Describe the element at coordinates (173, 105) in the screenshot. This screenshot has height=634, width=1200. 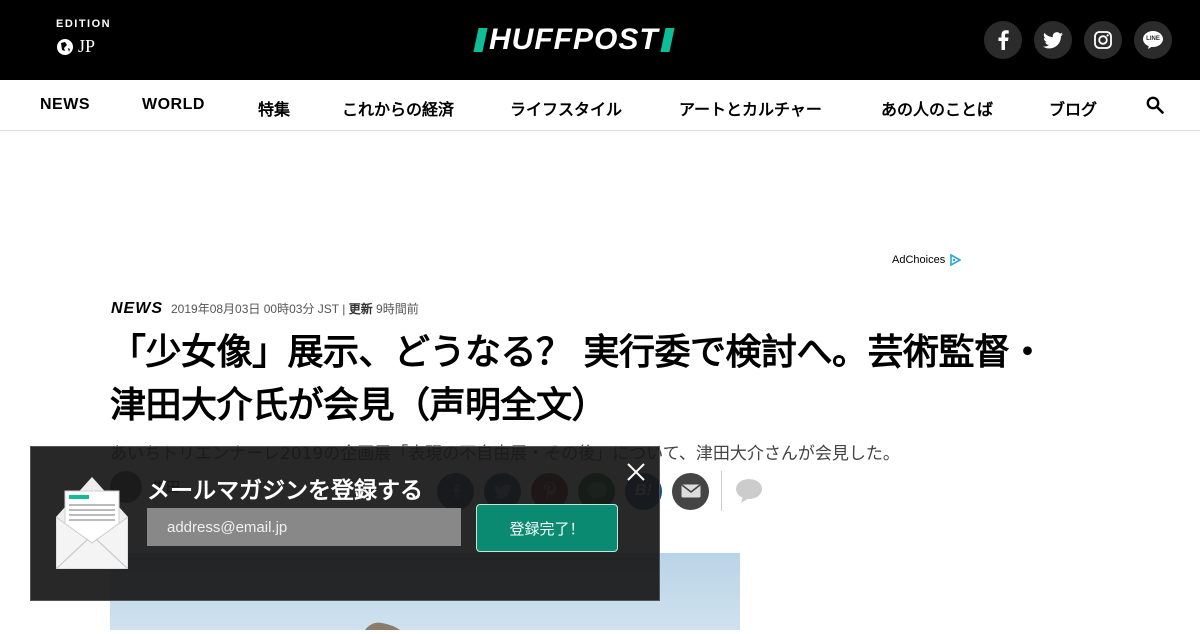
I see `nav-item-world: WORLD` at that location.